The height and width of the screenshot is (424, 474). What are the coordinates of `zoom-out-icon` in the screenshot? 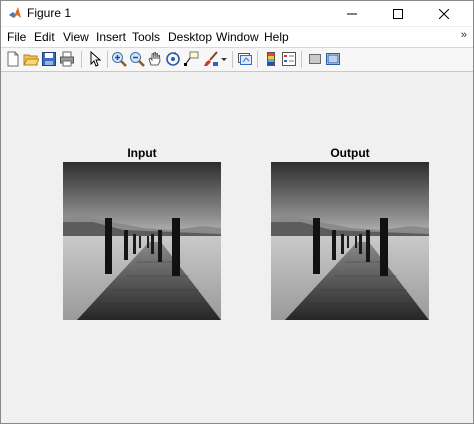 It's located at (137, 59).